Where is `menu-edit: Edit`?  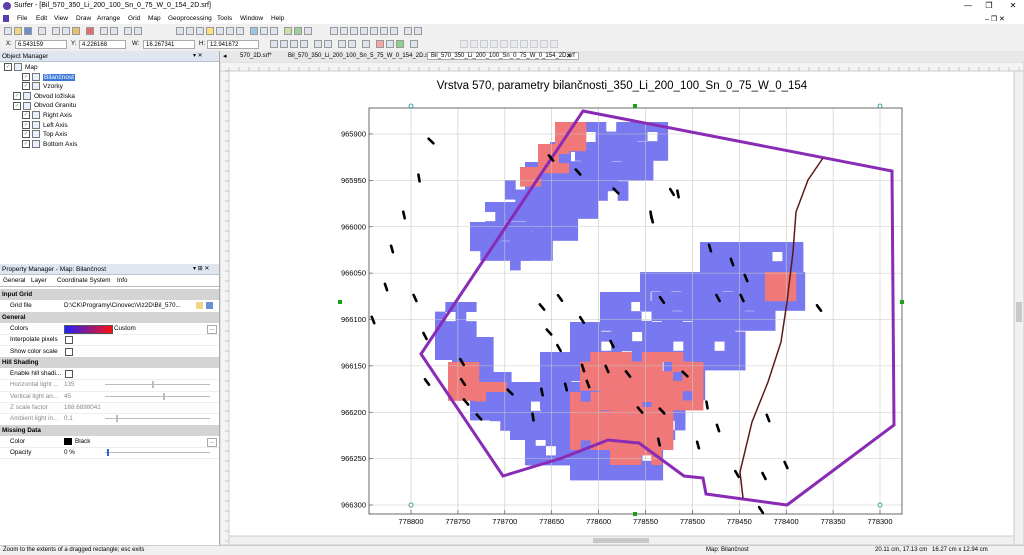
menu-edit: Edit is located at coordinates (41, 18).